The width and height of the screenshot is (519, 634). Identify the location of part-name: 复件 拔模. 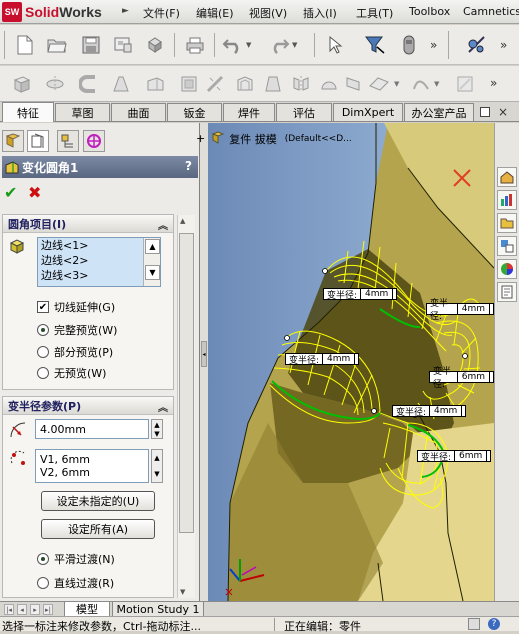
(253, 139).